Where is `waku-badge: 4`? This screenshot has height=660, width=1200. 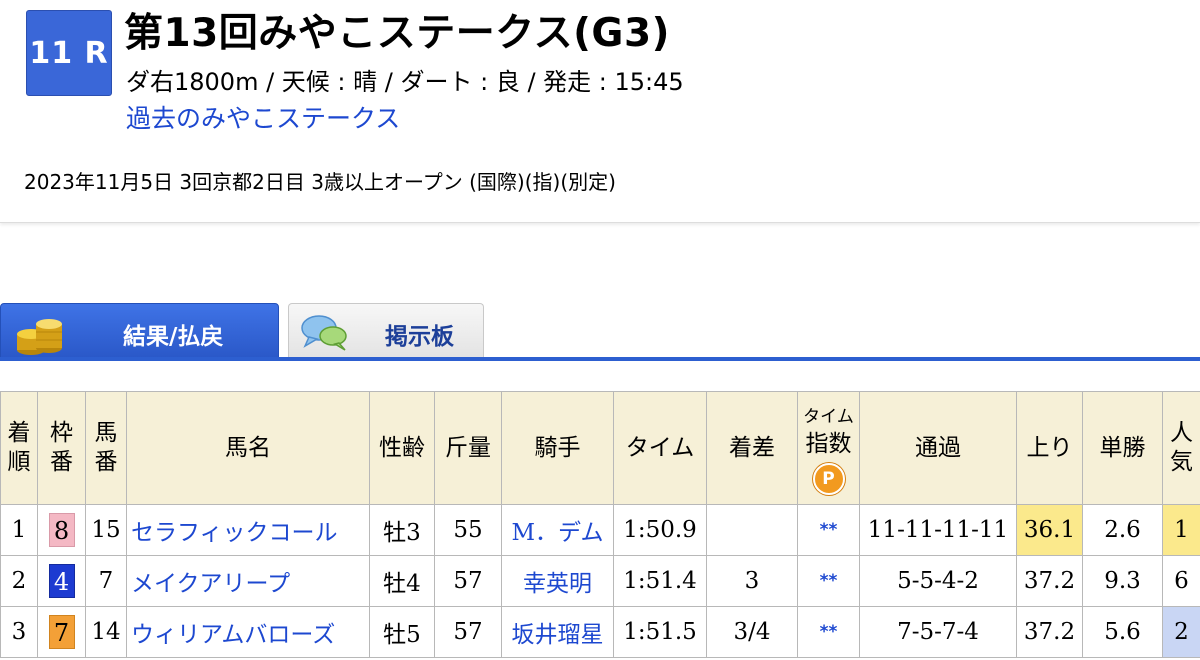 waku-badge: 4 is located at coordinates (61, 581).